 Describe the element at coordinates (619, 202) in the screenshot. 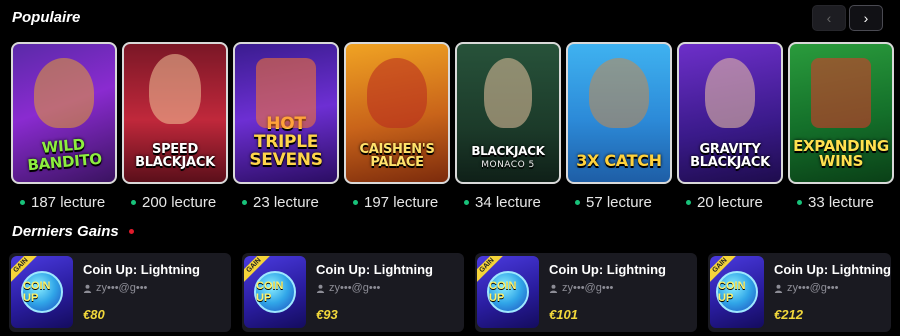

I see `play-count: 57 lecture` at that location.